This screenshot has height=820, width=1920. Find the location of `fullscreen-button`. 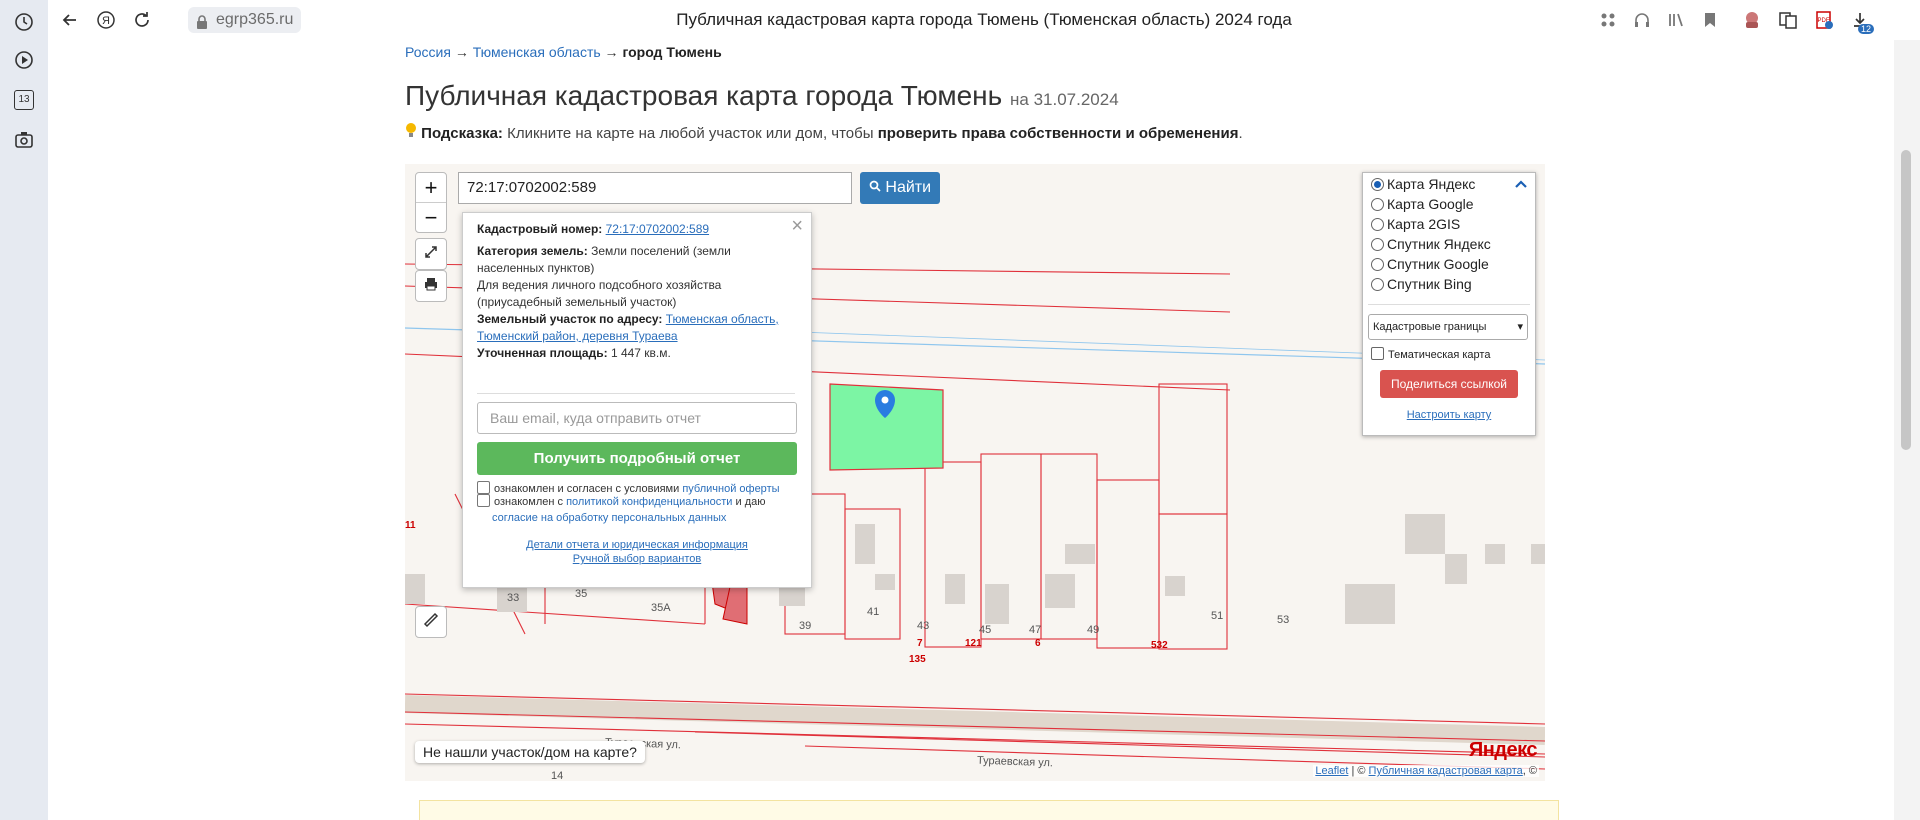

fullscreen-button is located at coordinates (431, 254).